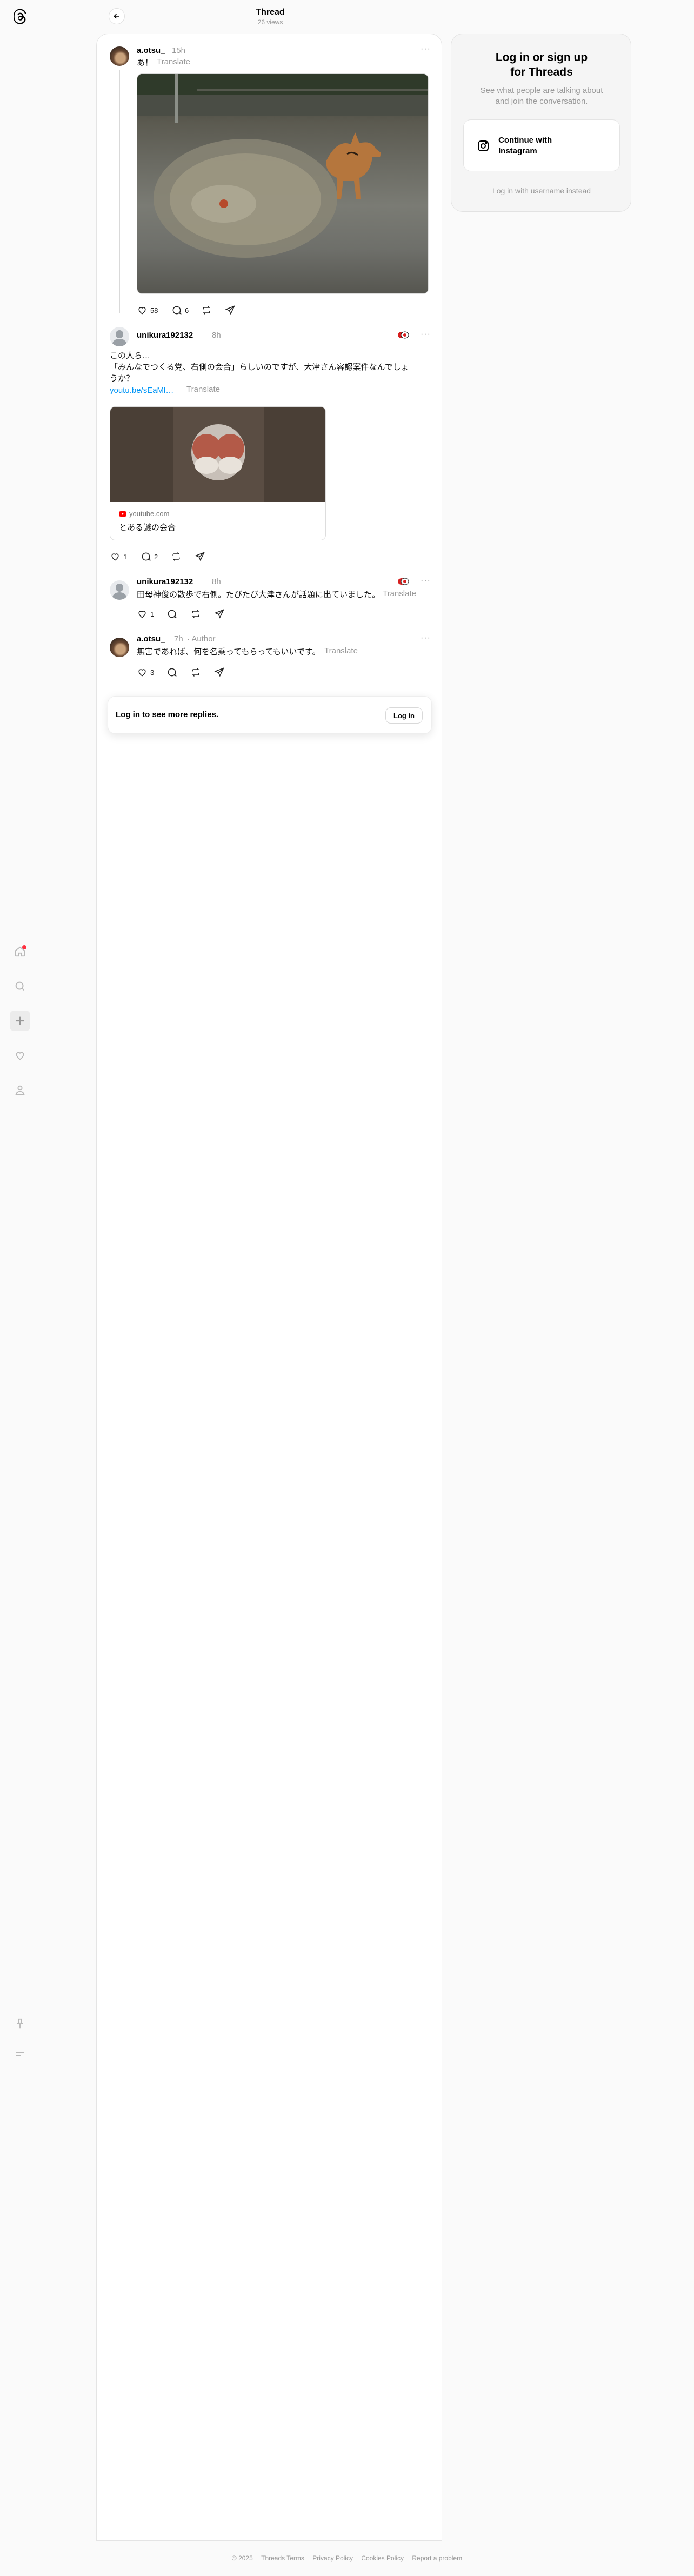 This screenshot has width=694, height=2576. I want to click on reply-button: 2, so click(149, 556).